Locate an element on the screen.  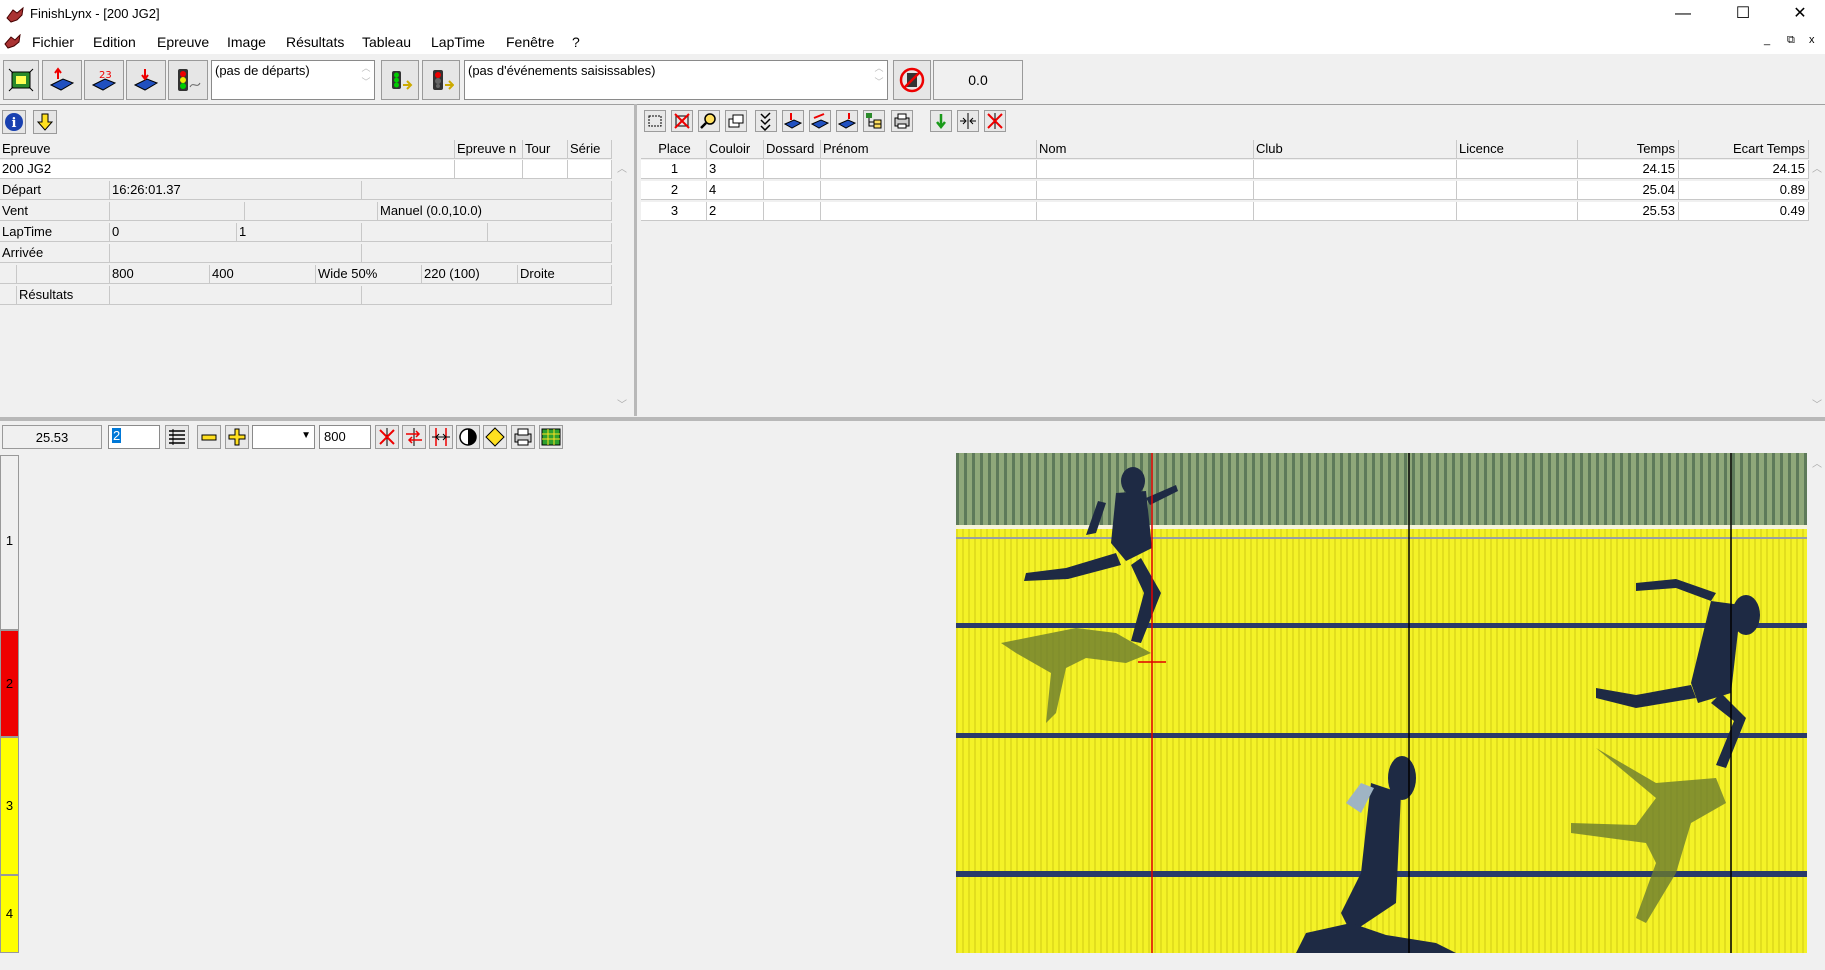
laptime-value-a: 0 is located at coordinates (173, 232).